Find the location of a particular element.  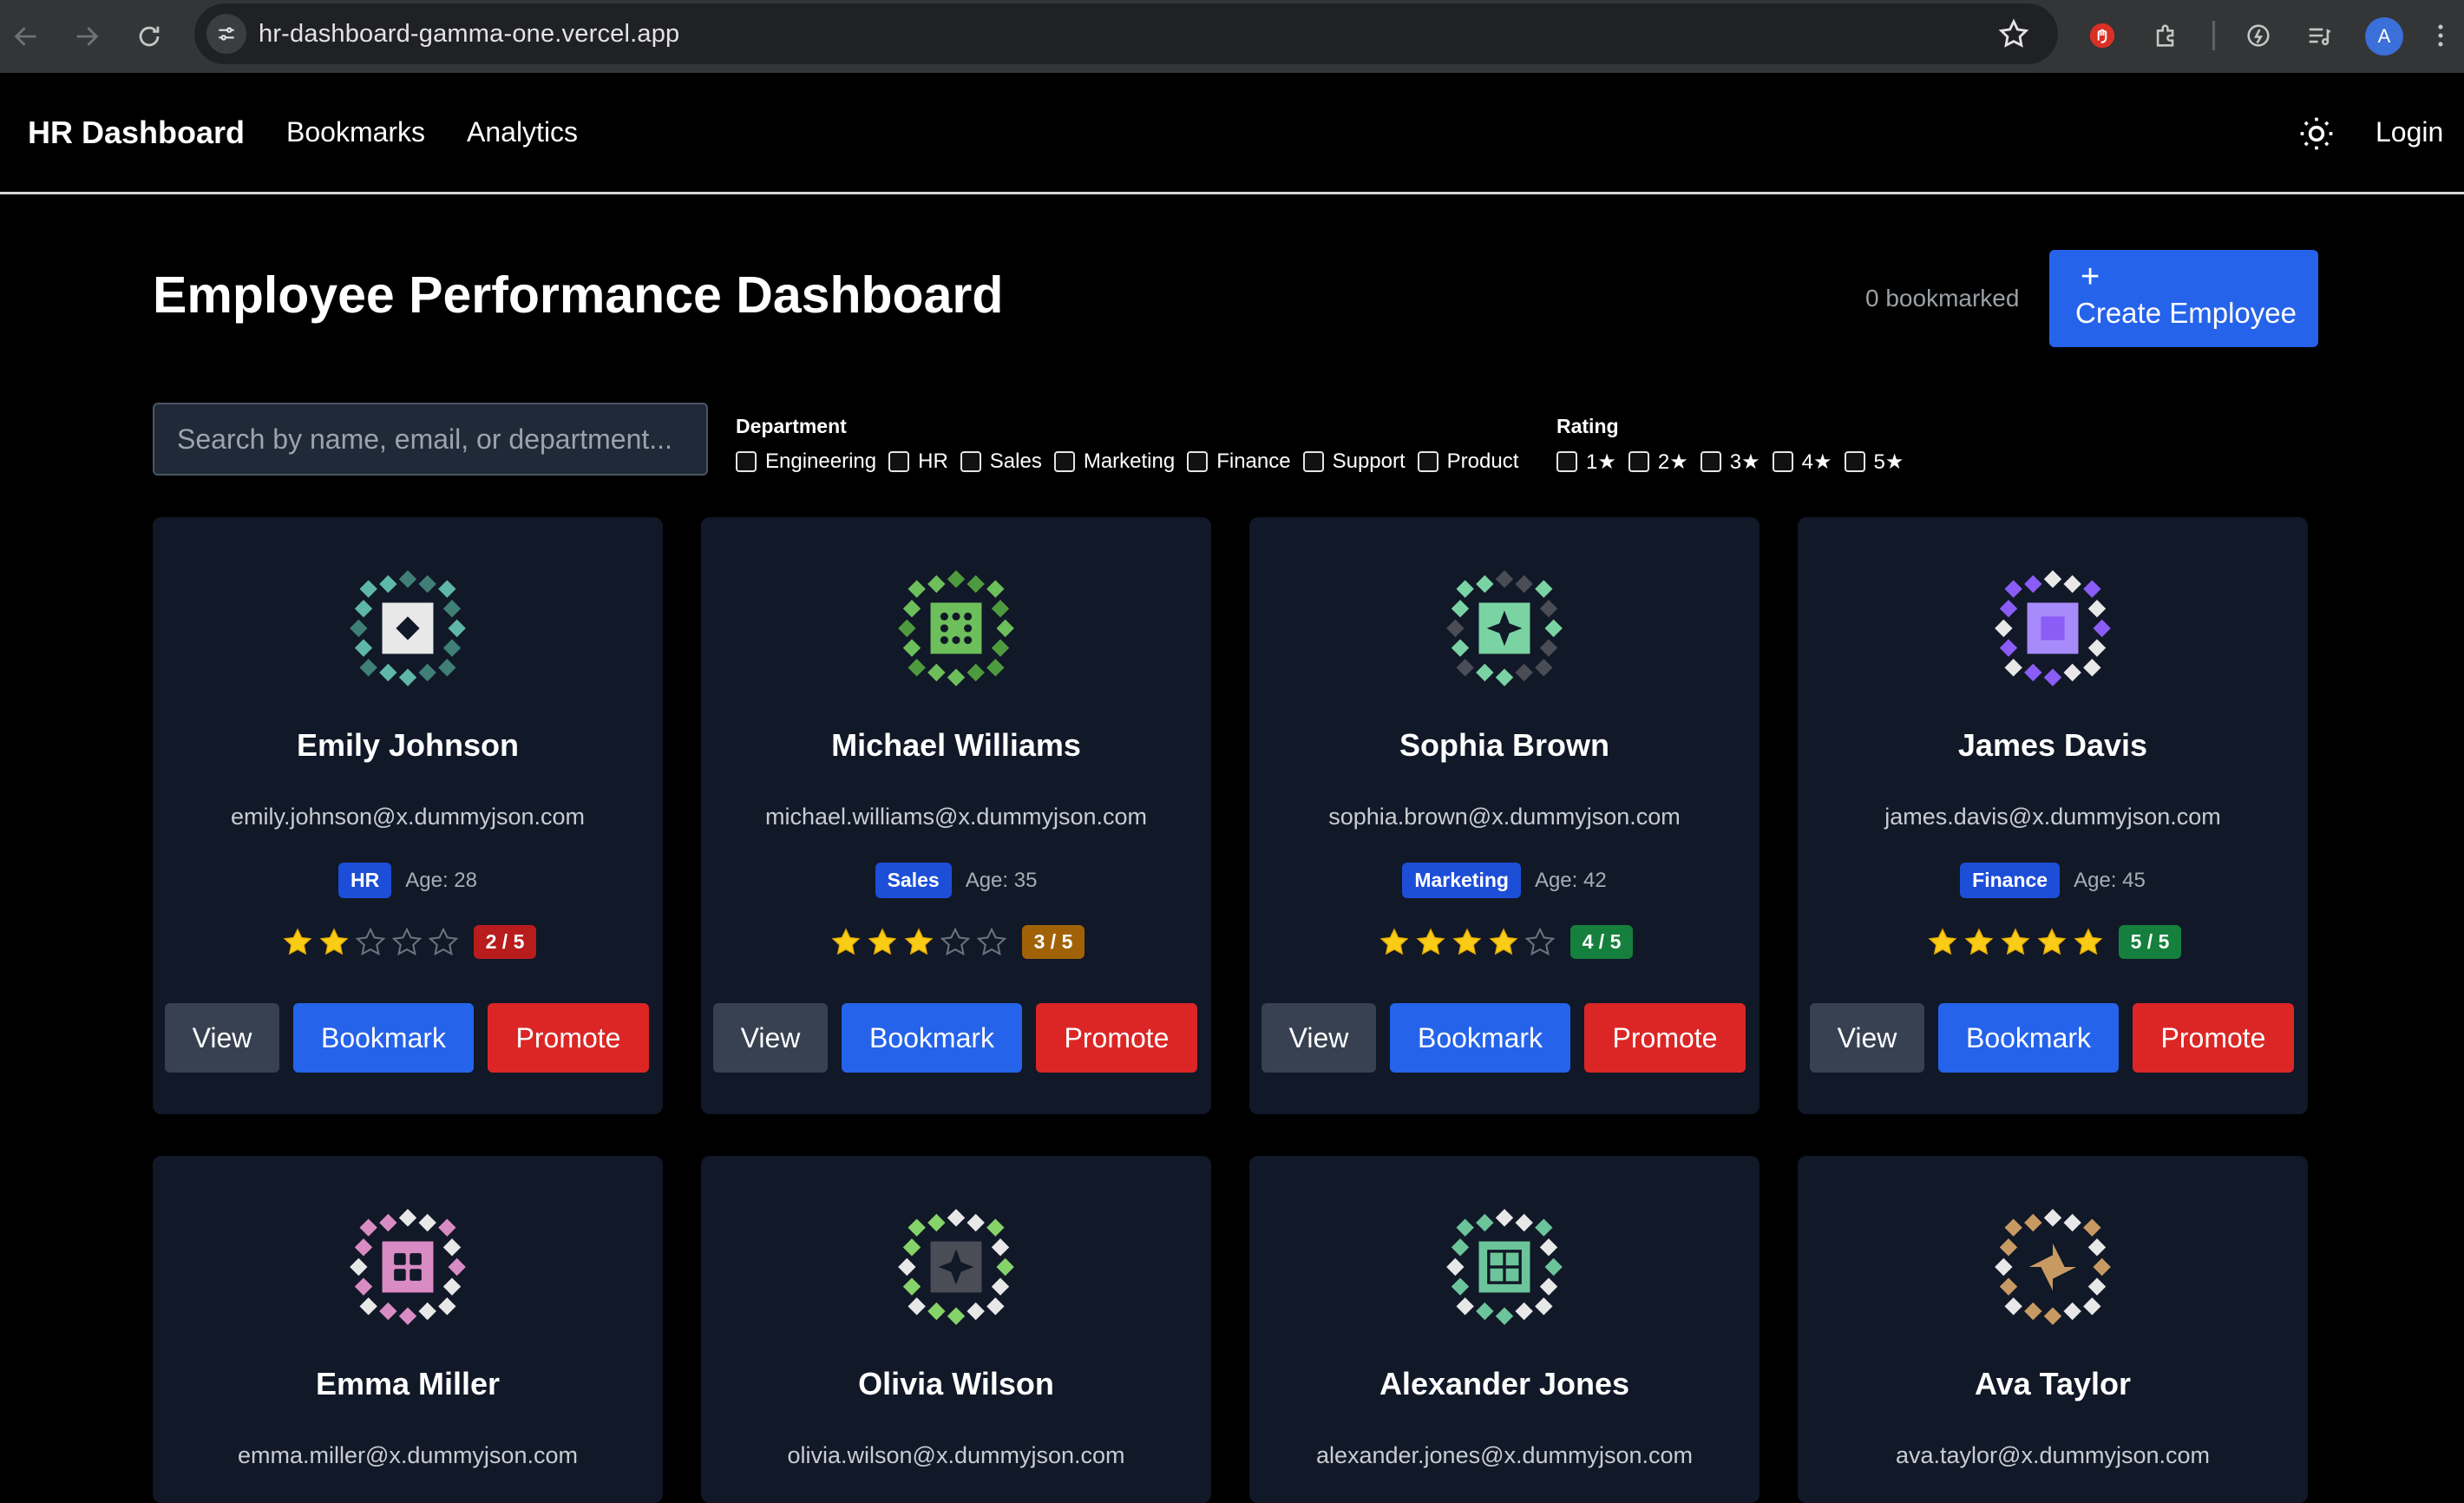

page-title: Employee Performance Dashboard is located at coordinates (578, 295).